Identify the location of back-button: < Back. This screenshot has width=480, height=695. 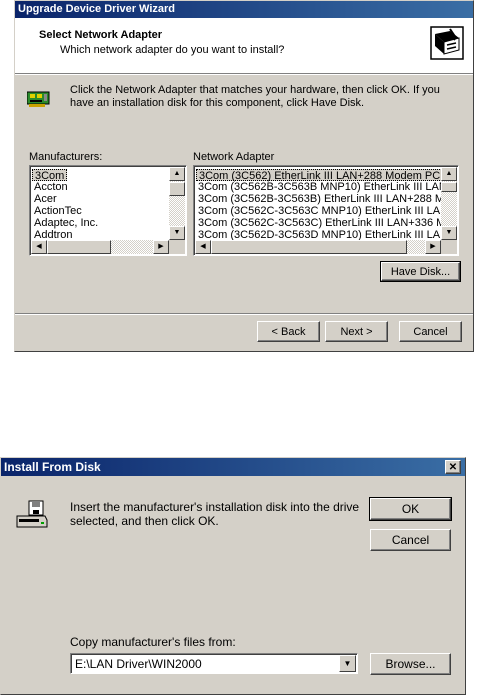
(288, 331).